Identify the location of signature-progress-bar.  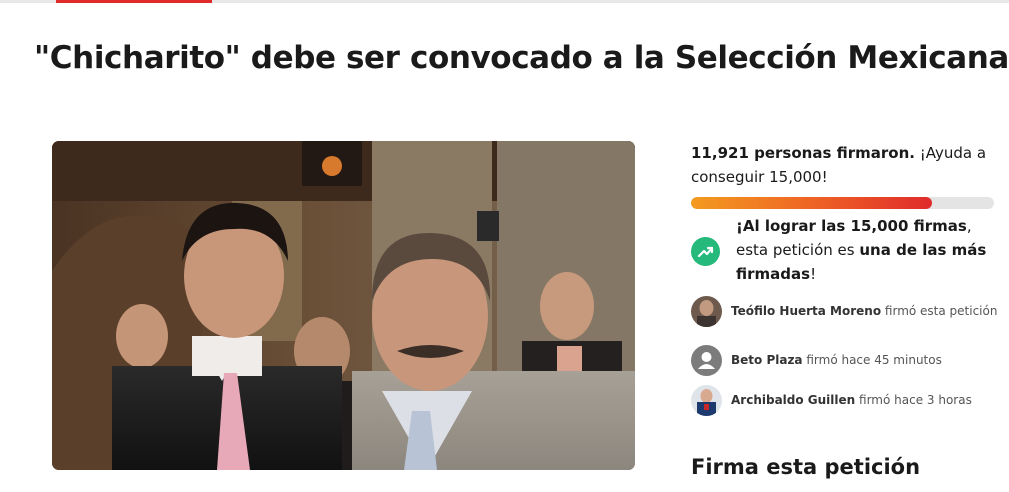
(842, 203).